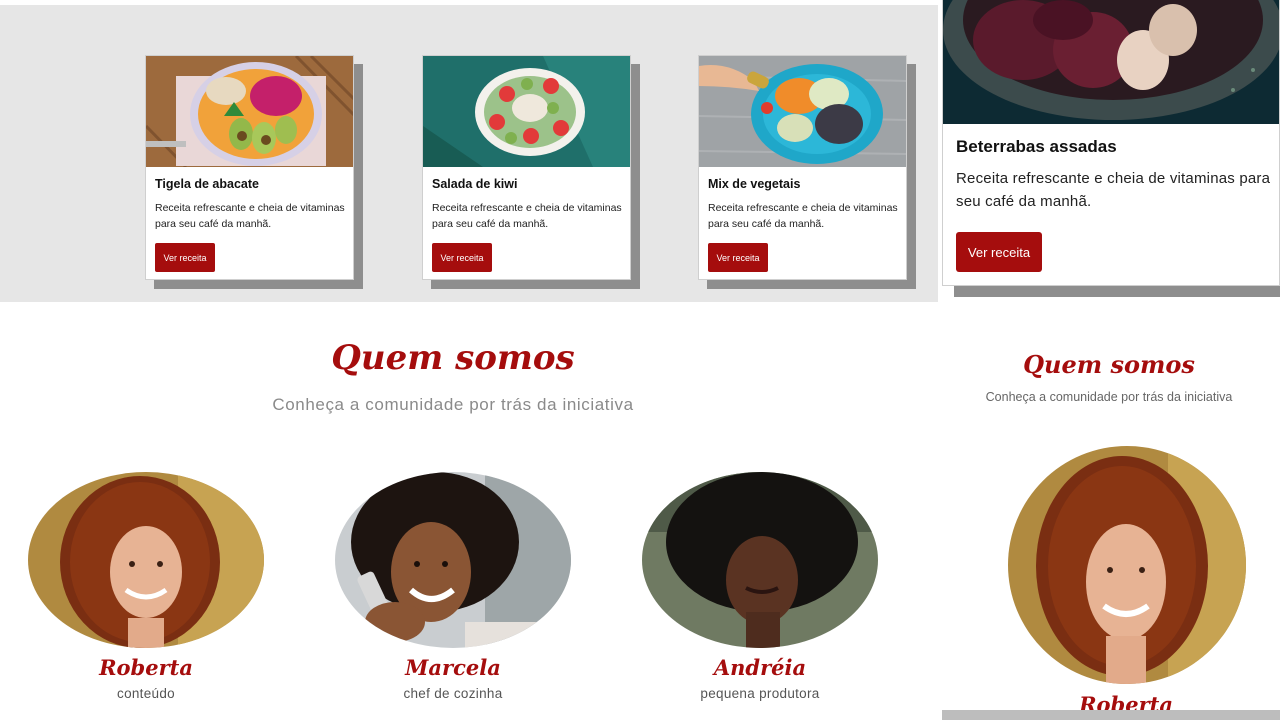 Image resolution: width=1280 pixels, height=720 pixels. I want to click on member-role: pequena produtora, so click(760, 693).